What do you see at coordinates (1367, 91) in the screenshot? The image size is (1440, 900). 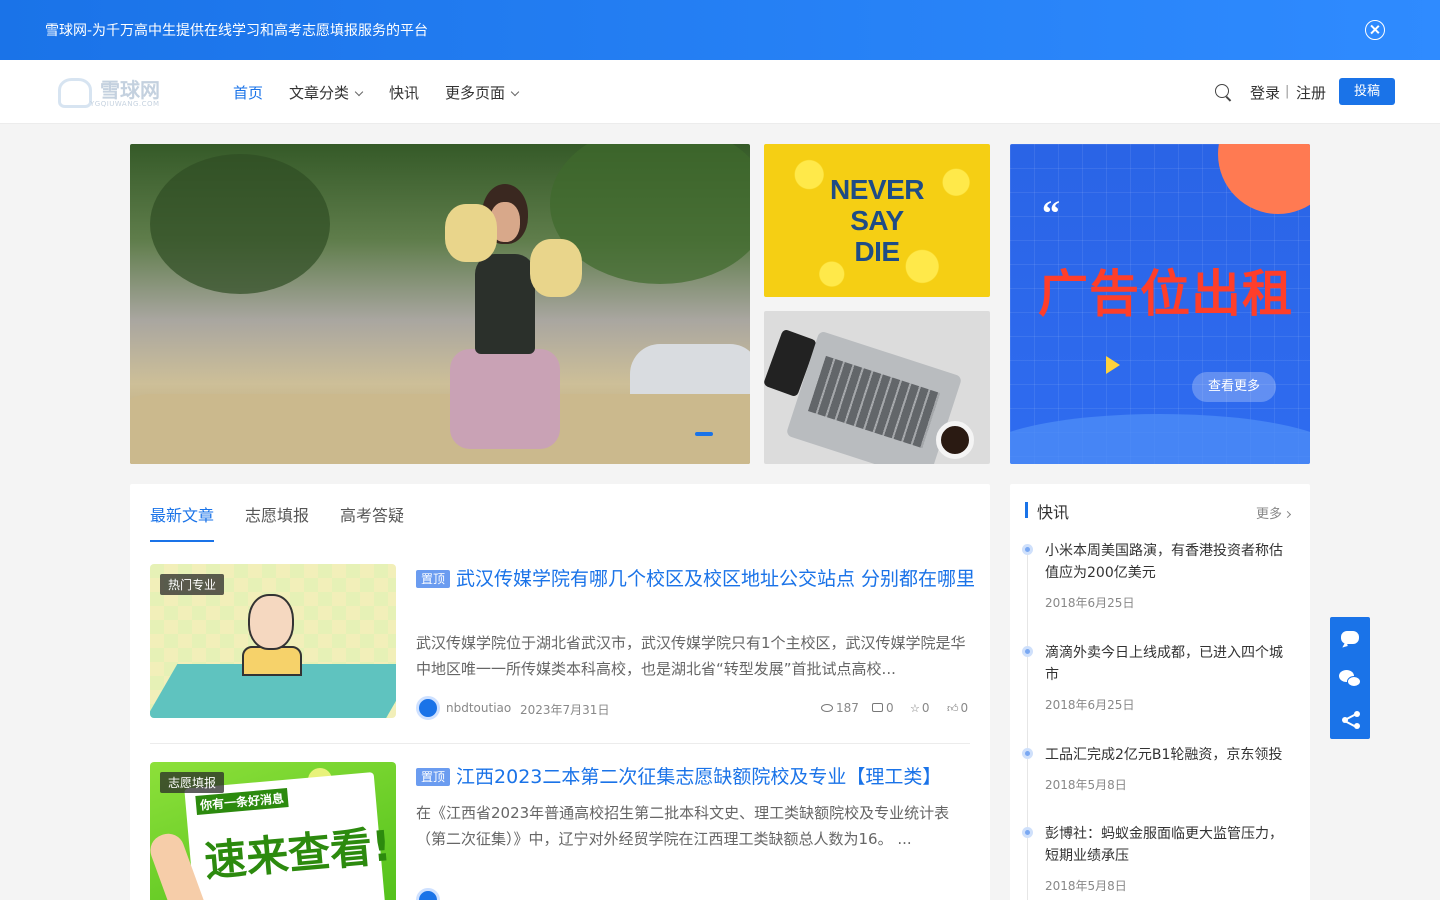 I see `submit-article-button: 投稿` at bounding box center [1367, 91].